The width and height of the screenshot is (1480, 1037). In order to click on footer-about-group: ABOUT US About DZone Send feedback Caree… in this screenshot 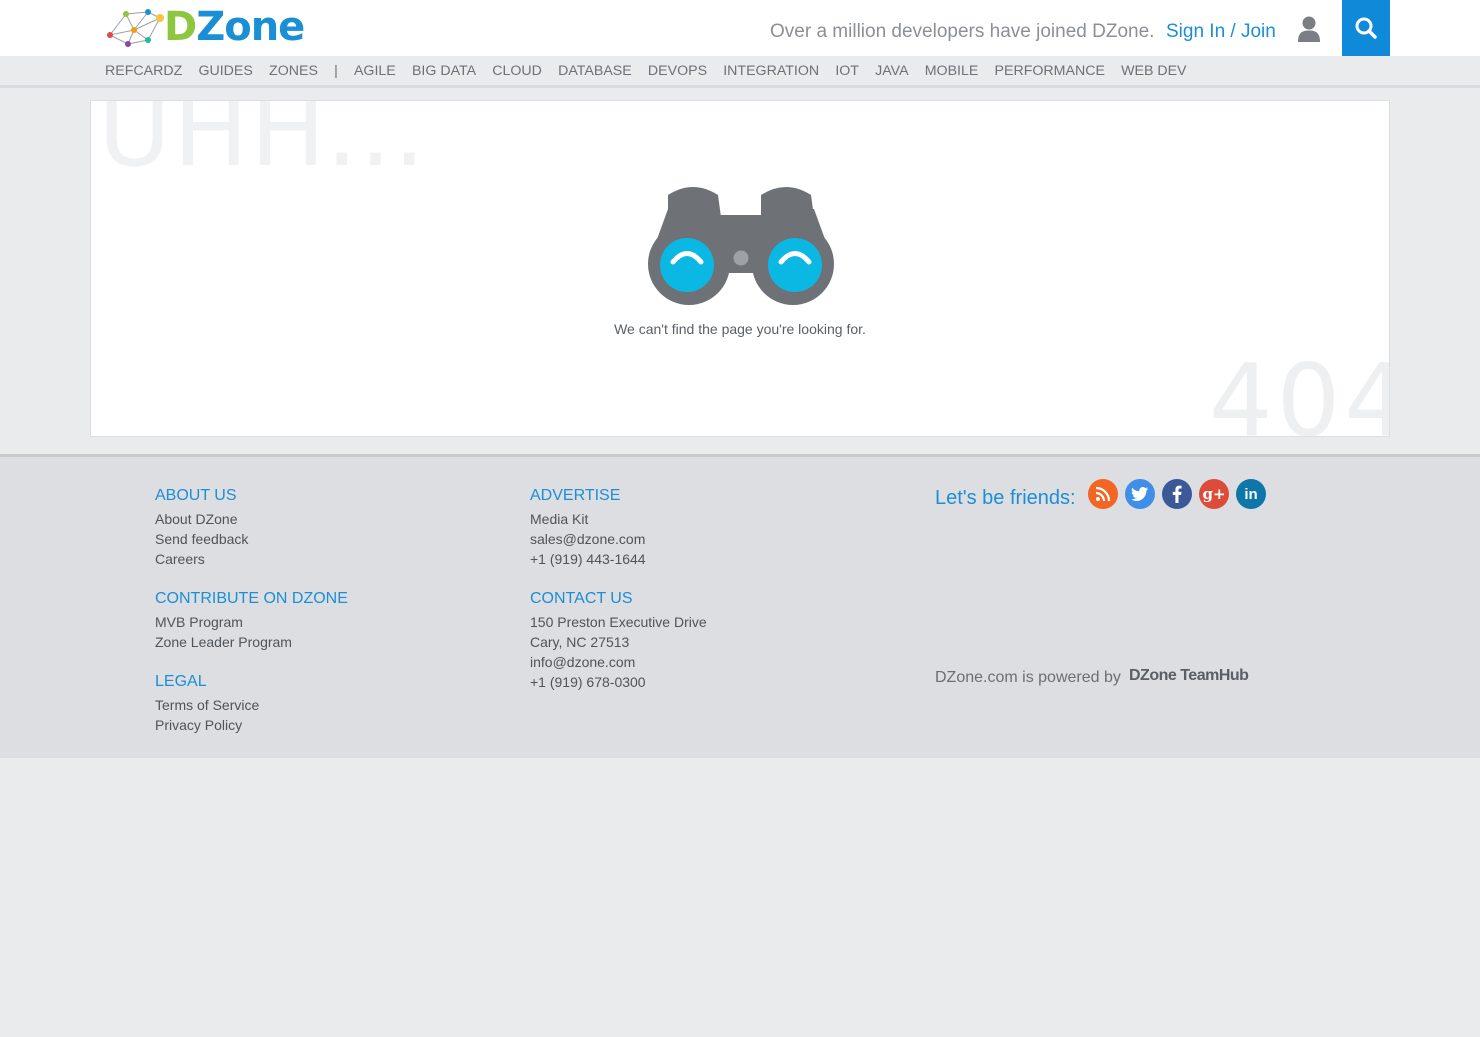, I will do `click(251, 528)`.